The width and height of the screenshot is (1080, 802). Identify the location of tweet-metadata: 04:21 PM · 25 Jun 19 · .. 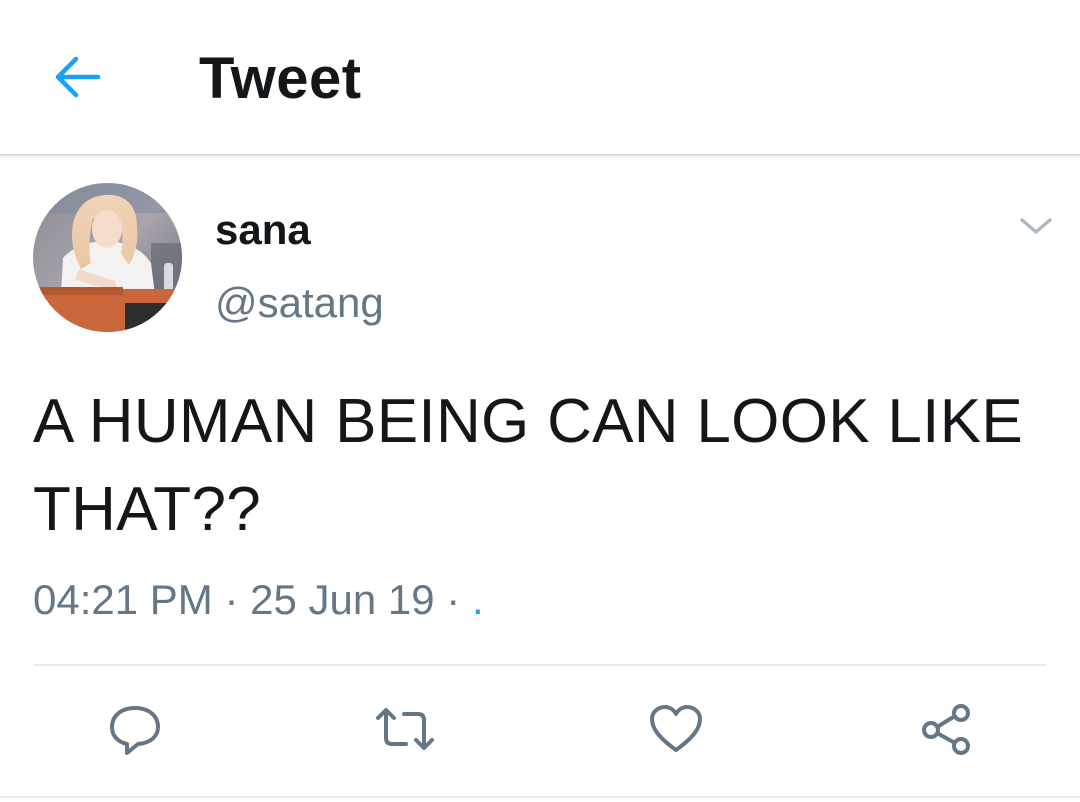
(258, 600).